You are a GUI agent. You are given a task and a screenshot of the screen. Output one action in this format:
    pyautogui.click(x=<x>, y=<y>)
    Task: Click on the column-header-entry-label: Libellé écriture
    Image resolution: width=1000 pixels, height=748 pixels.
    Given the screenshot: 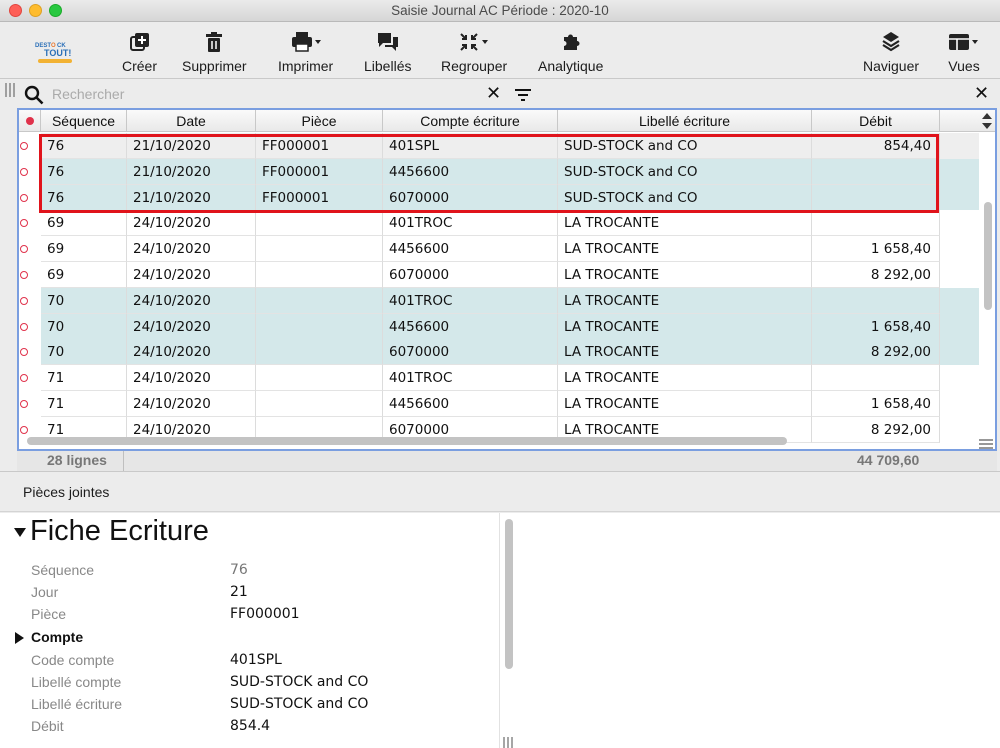 What is the action you would take?
    pyautogui.click(x=685, y=121)
    